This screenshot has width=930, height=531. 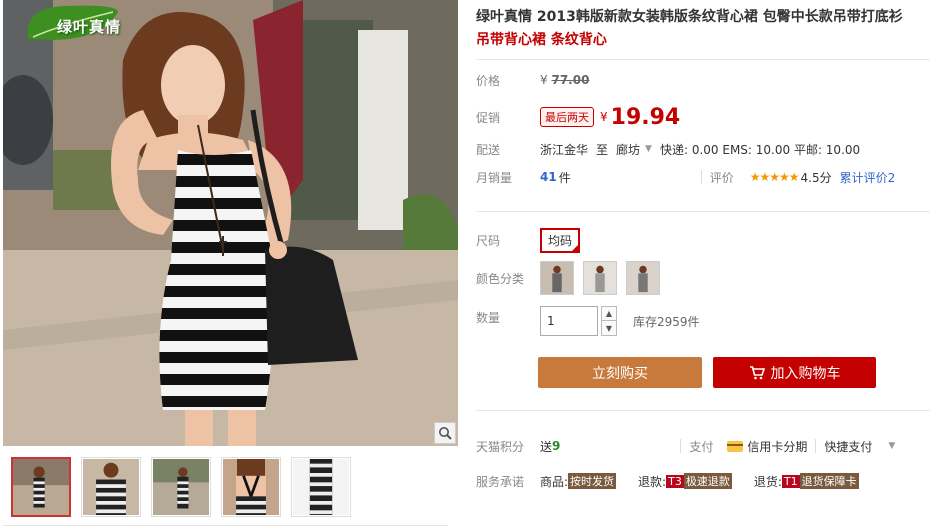 I want to click on service-tag: 退货保障卡, so click(x=829, y=481).